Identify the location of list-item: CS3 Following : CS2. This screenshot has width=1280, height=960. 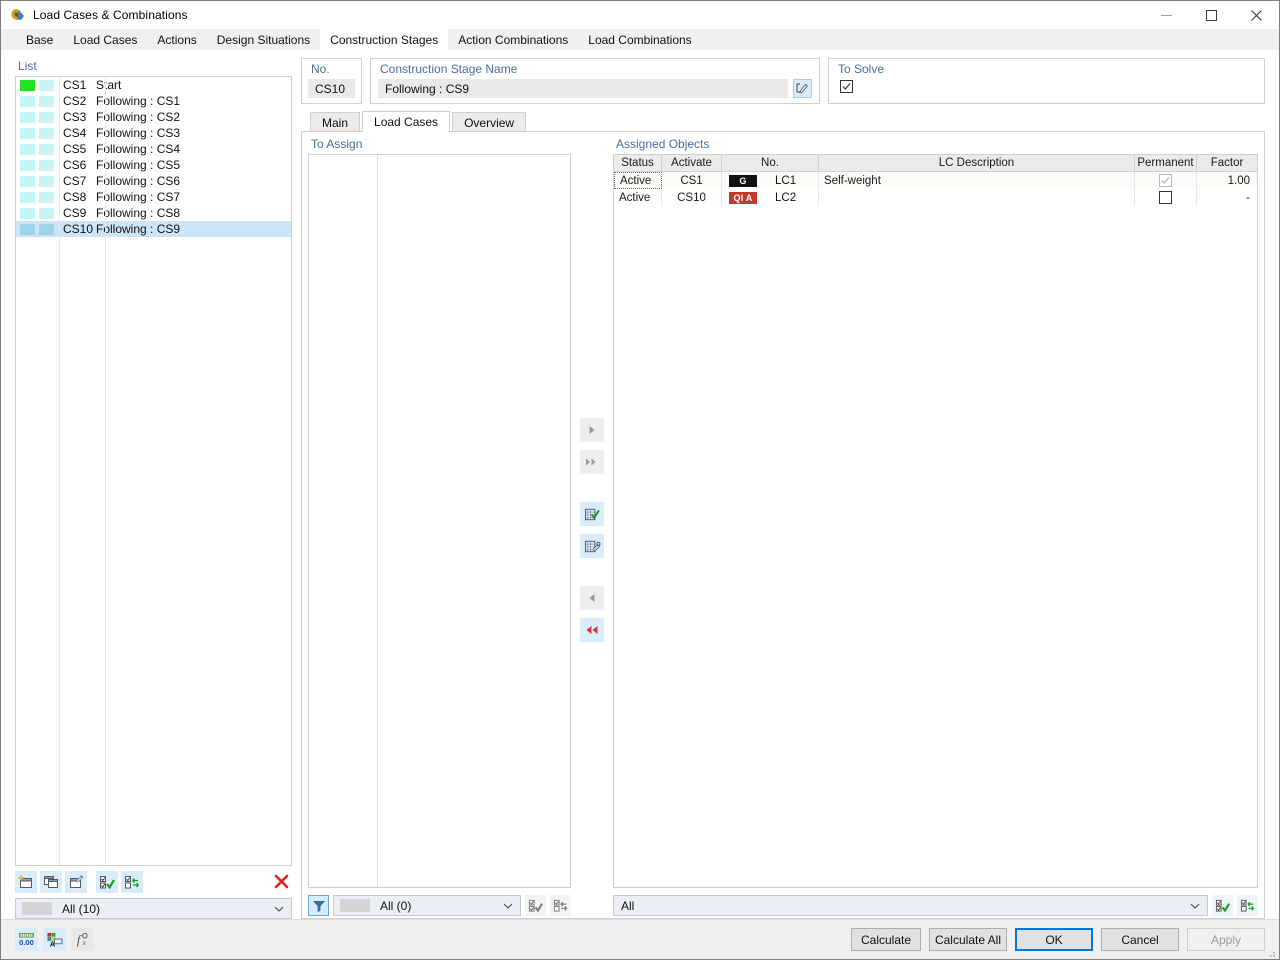
(153, 117).